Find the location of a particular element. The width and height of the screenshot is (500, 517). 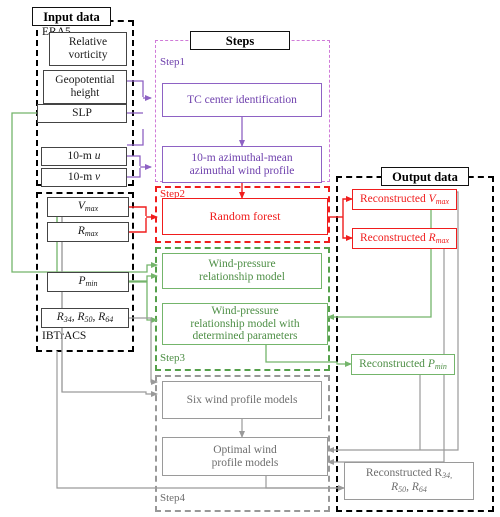

text-vorticity: vorticity is located at coordinates (88, 55).